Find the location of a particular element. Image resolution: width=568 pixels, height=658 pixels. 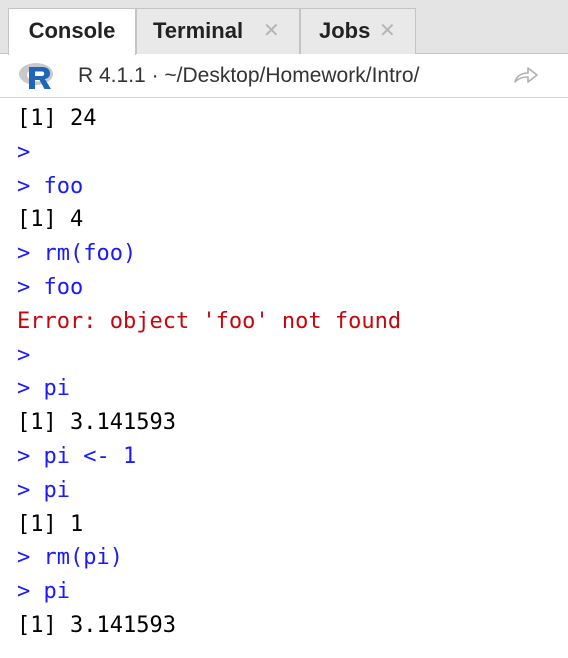

tab-terminal-label: Terminal is located at coordinates (198, 30).